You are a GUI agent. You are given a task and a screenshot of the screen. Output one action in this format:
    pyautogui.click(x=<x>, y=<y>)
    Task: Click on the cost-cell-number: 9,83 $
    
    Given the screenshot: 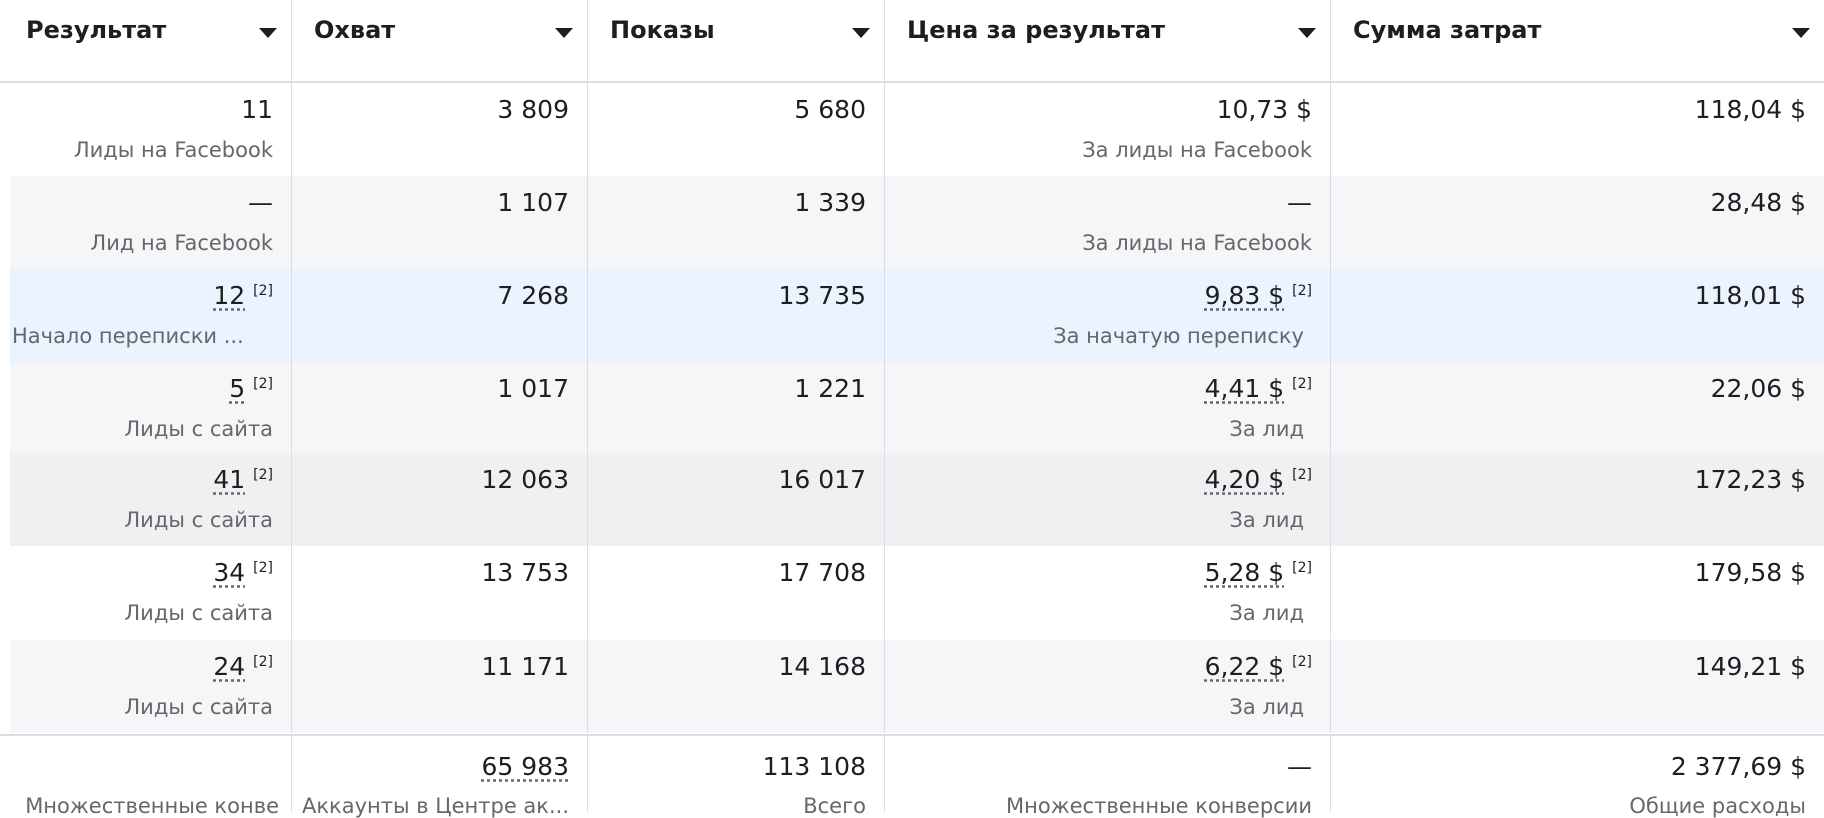 What is the action you would take?
    pyautogui.click(x=1244, y=295)
    